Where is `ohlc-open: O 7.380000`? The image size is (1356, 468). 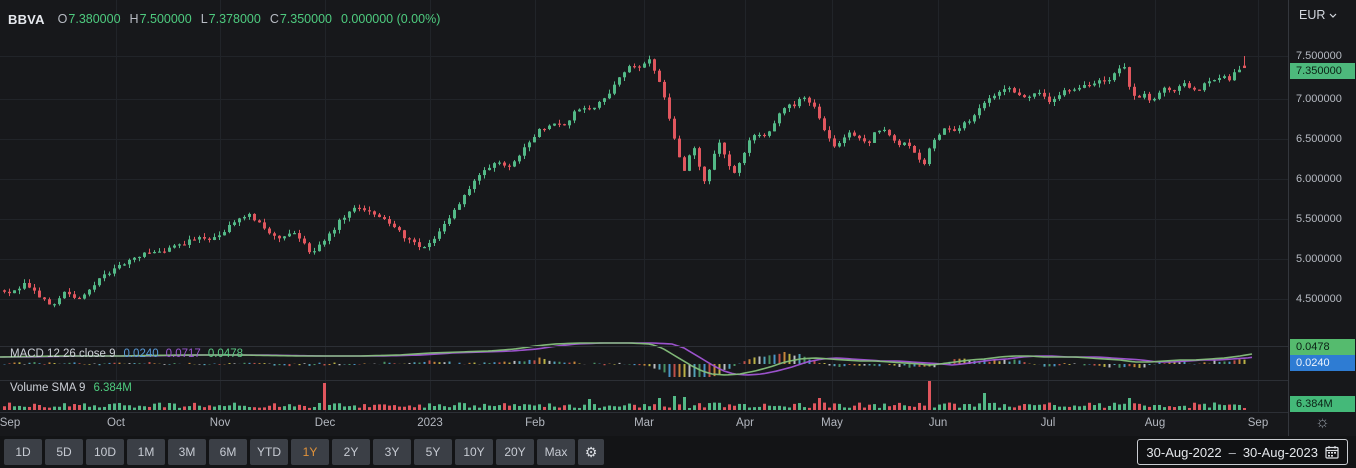 ohlc-open: O 7.380000 is located at coordinates (89, 19).